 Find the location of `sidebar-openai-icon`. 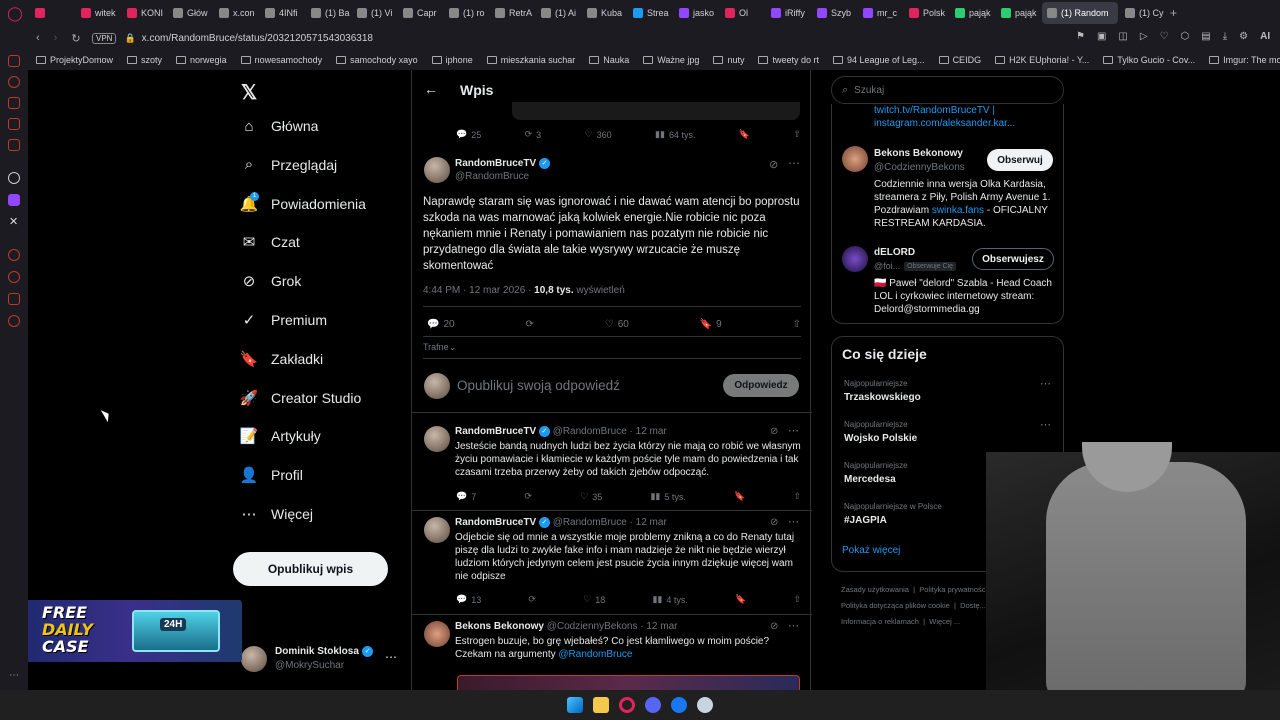

sidebar-openai-icon is located at coordinates (14, 178).